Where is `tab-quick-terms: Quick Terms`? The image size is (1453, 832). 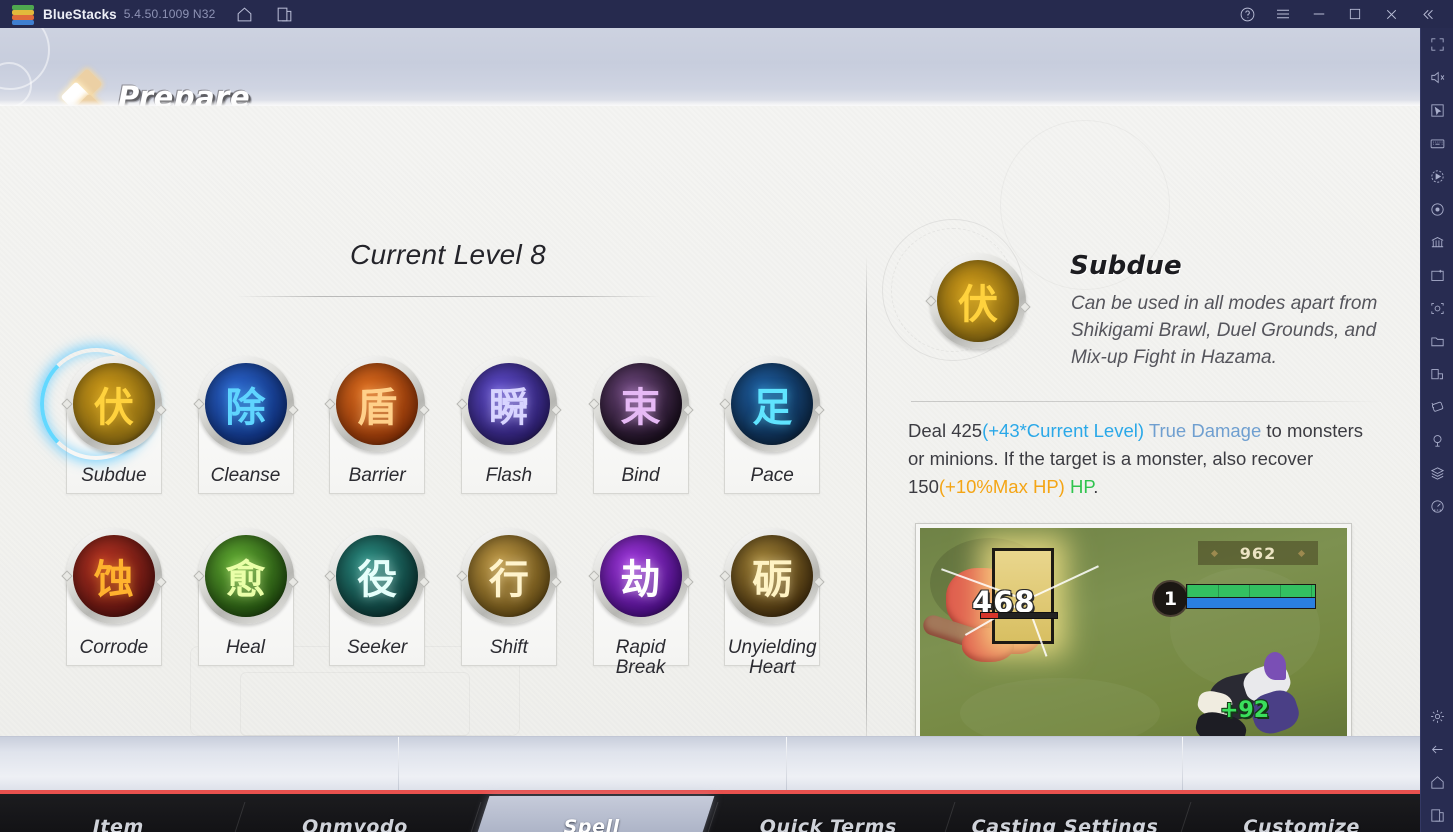
tab-quick-terms: Quick Terms is located at coordinates (833, 813).